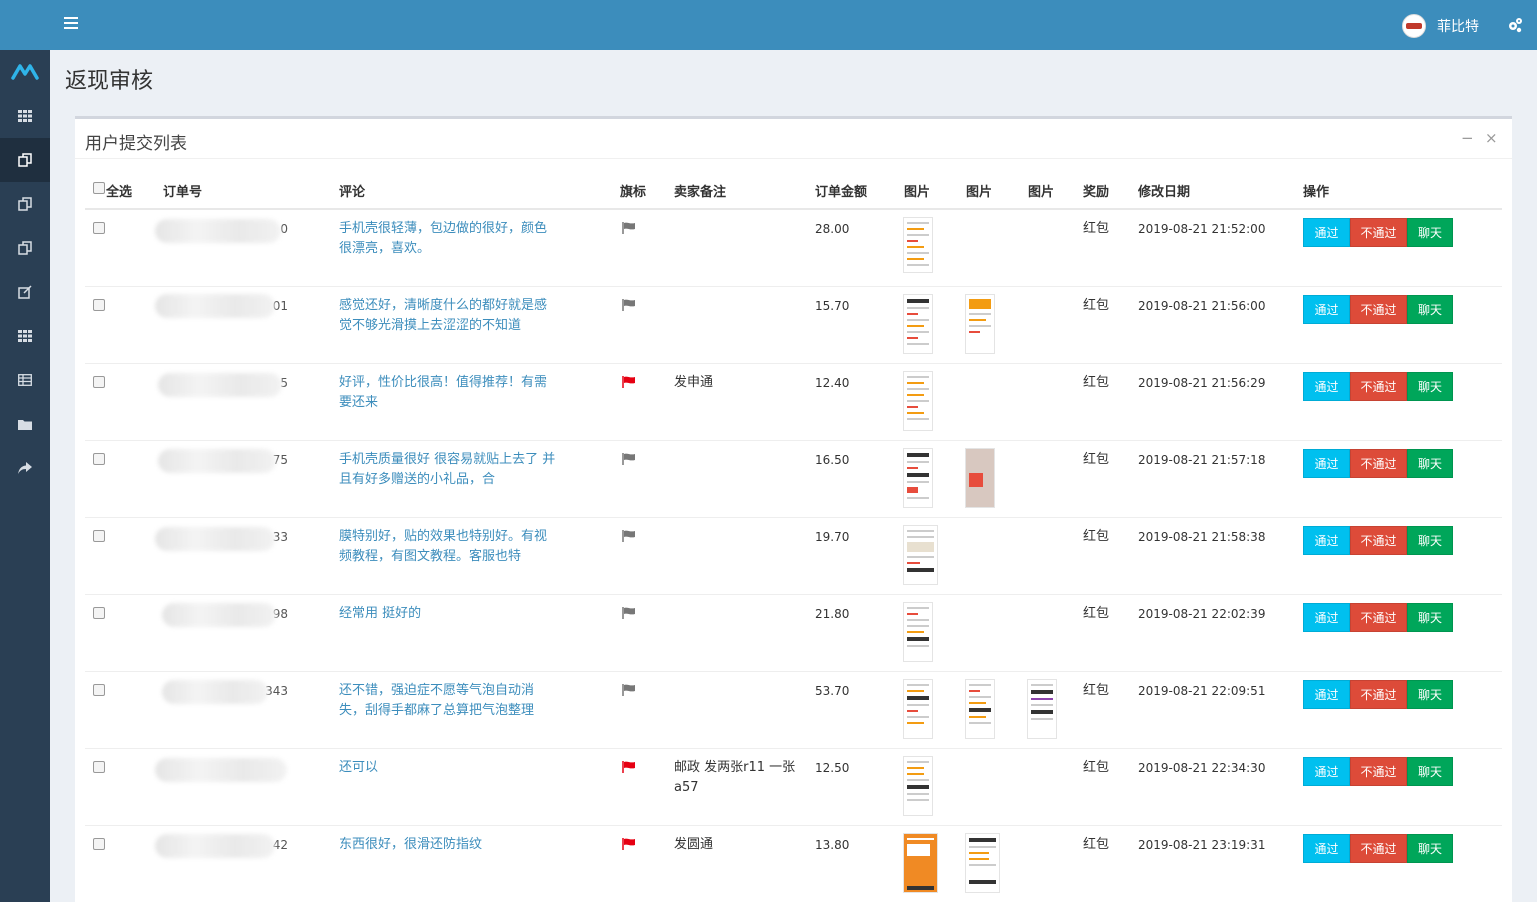  What do you see at coordinates (448, 845) in the screenshot?
I see `comment-link: 东西很好，很滑还防指纹` at bounding box center [448, 845].